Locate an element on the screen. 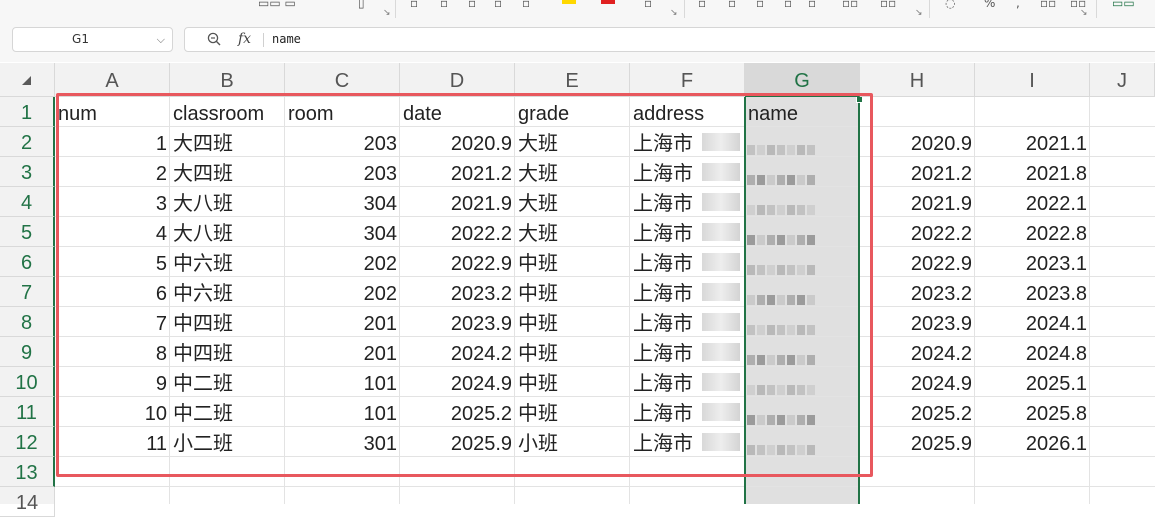 The image size is (1155, 519). row-header-11: 11 is located at coordinates (27, 412).